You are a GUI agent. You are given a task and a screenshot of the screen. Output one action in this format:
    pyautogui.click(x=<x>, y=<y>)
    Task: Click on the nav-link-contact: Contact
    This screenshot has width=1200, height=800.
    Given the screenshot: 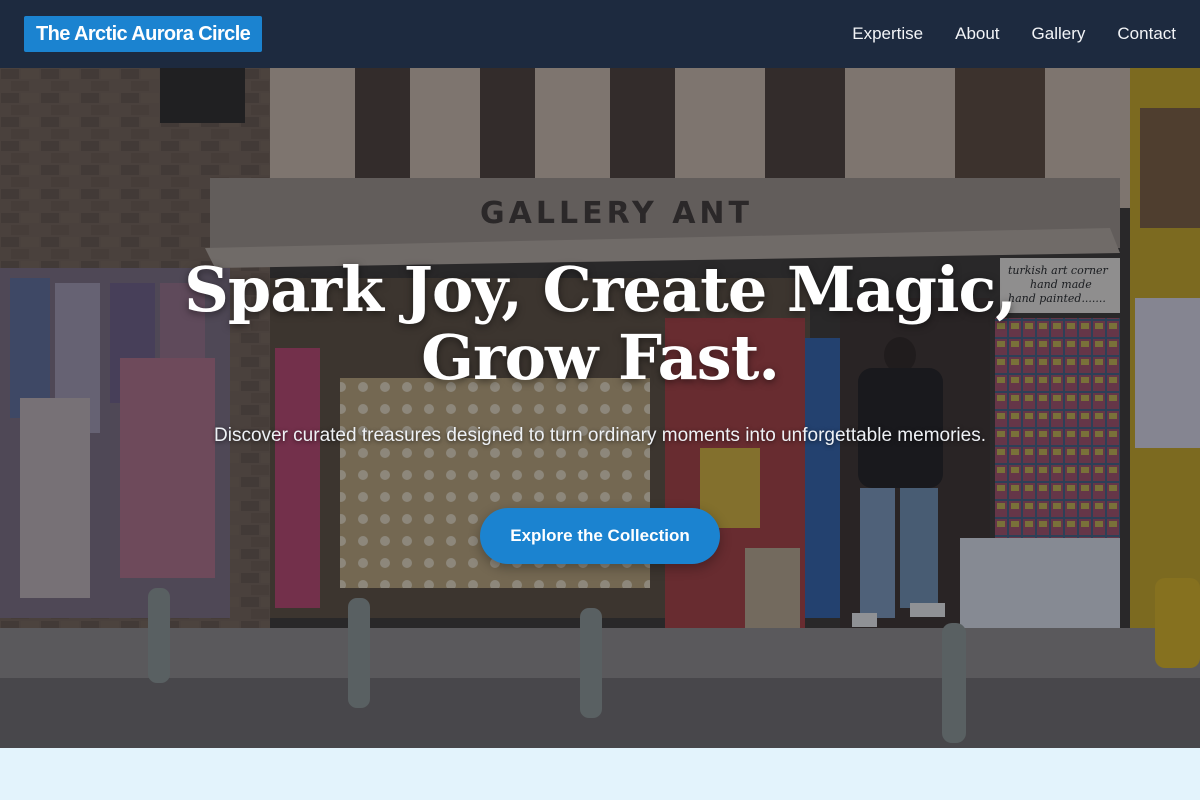 What is the action you would take?
    pyautogui.click(x=1146, y=34)
    